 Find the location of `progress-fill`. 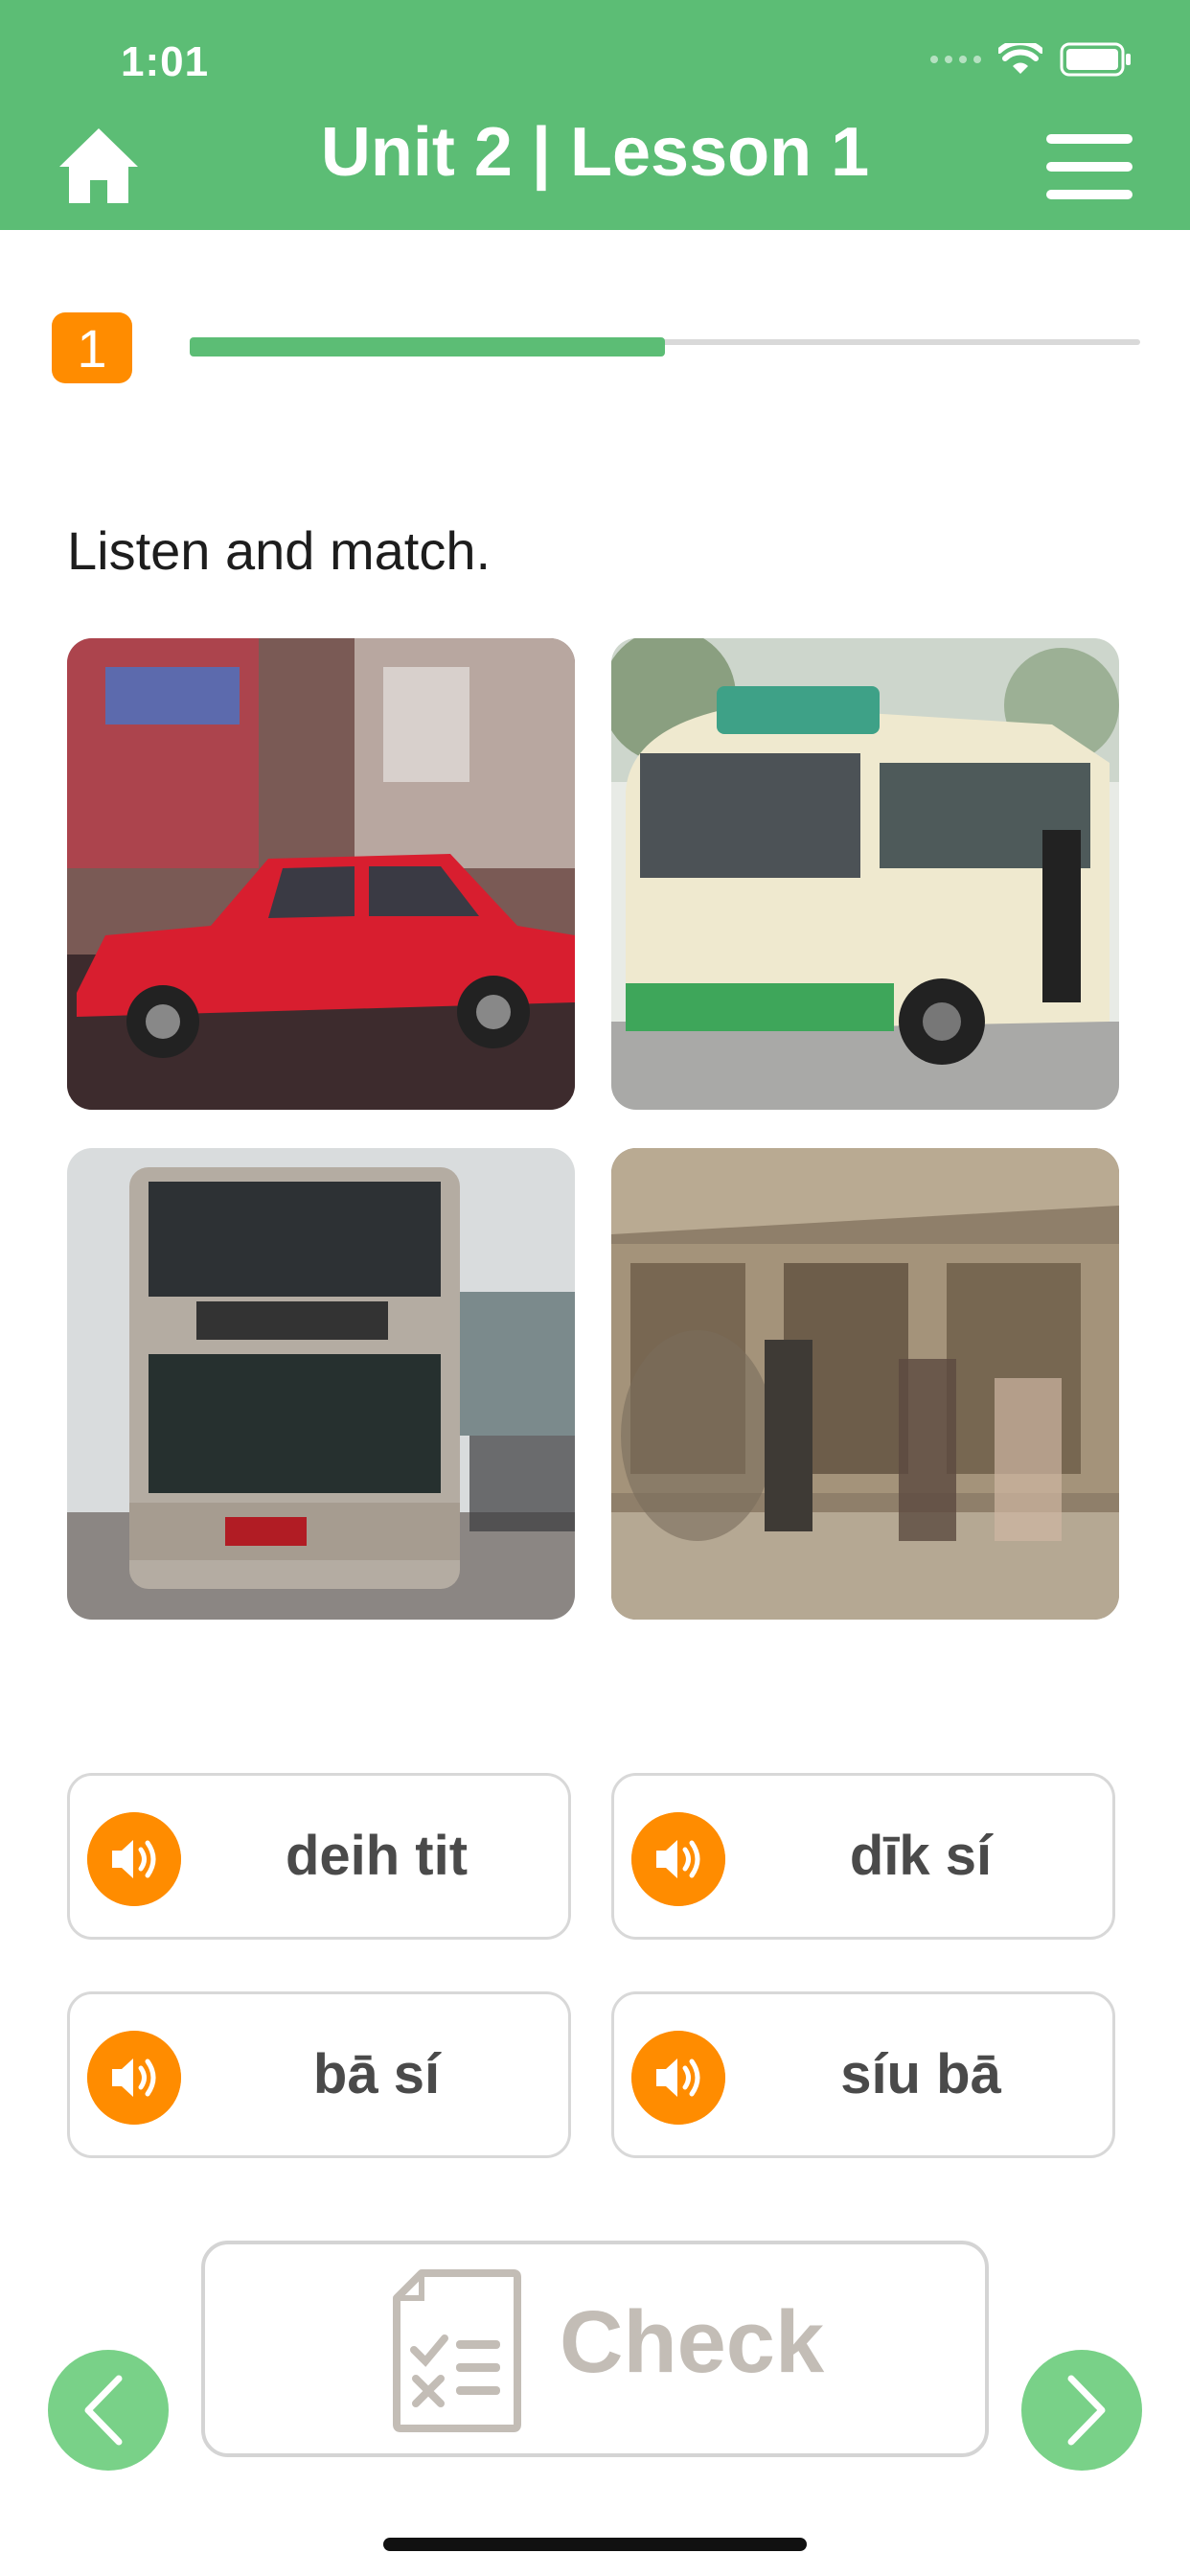

progress-fill is located at coordinates (428, 346).